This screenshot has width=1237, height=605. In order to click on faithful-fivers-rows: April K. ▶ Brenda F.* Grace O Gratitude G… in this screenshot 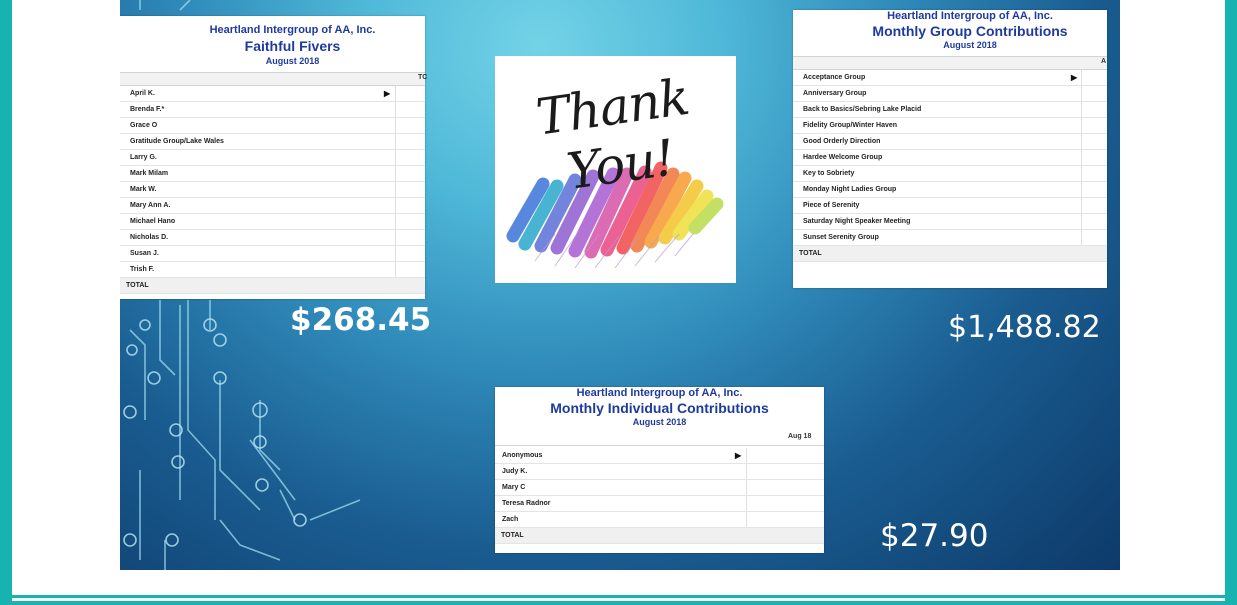, I will do `click(272, 190)`.